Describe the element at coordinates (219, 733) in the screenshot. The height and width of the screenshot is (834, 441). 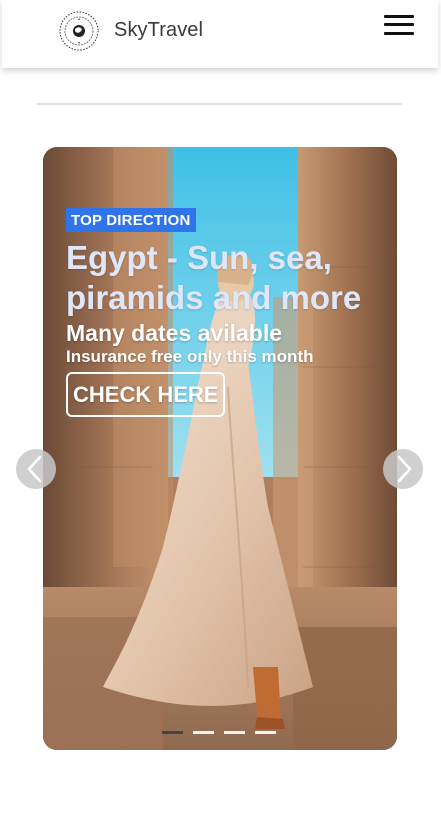
I see `carousel-indicators` at that location.